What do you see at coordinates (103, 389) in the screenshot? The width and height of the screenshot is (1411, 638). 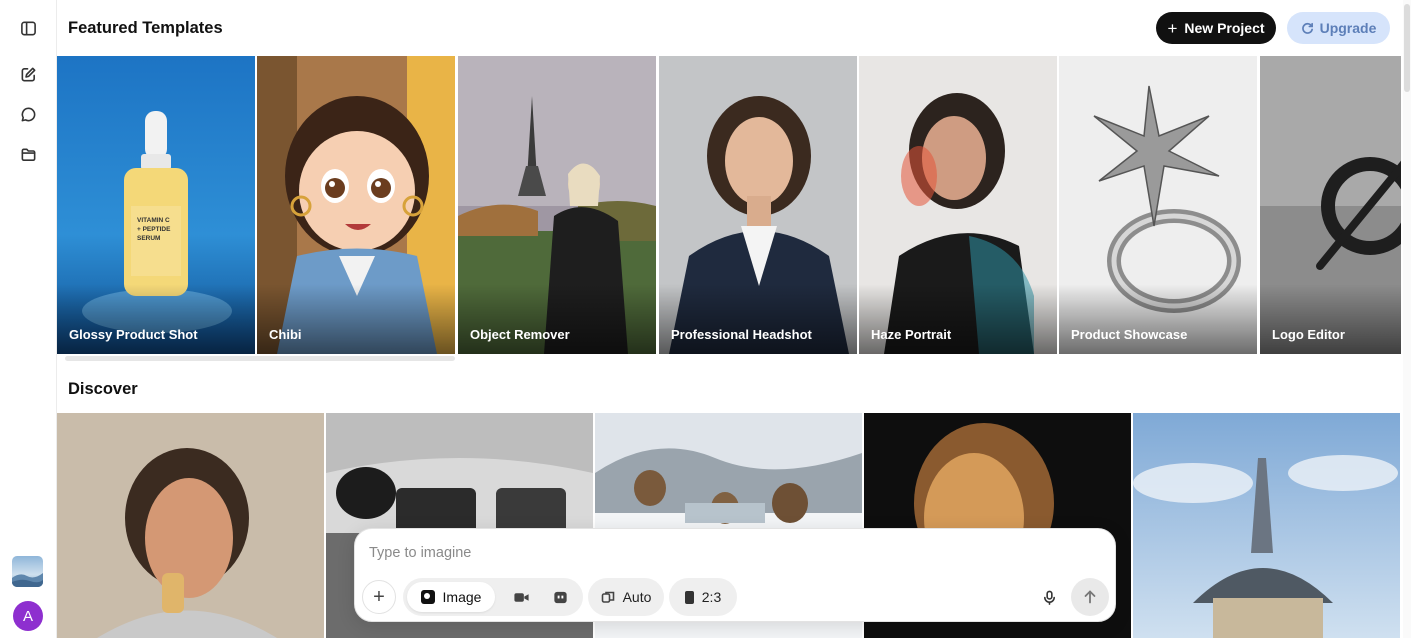 I see `discover-title: Discover` at bounding box center [103, 389].